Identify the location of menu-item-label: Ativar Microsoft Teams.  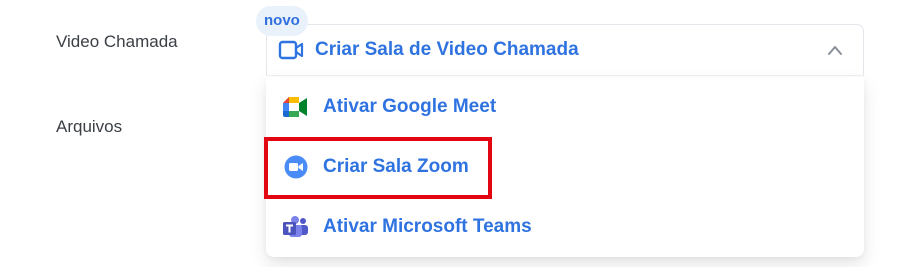
(427, 226).